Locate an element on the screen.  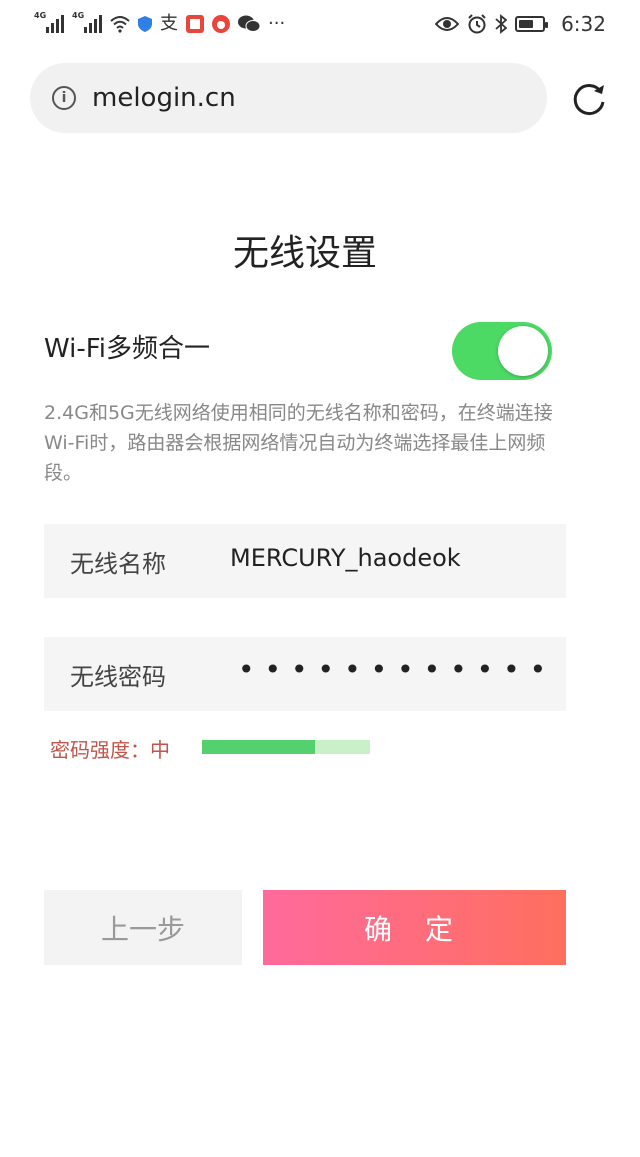
password-field: 无线密码 •••••••••••• is located at coordinates (305, 674).